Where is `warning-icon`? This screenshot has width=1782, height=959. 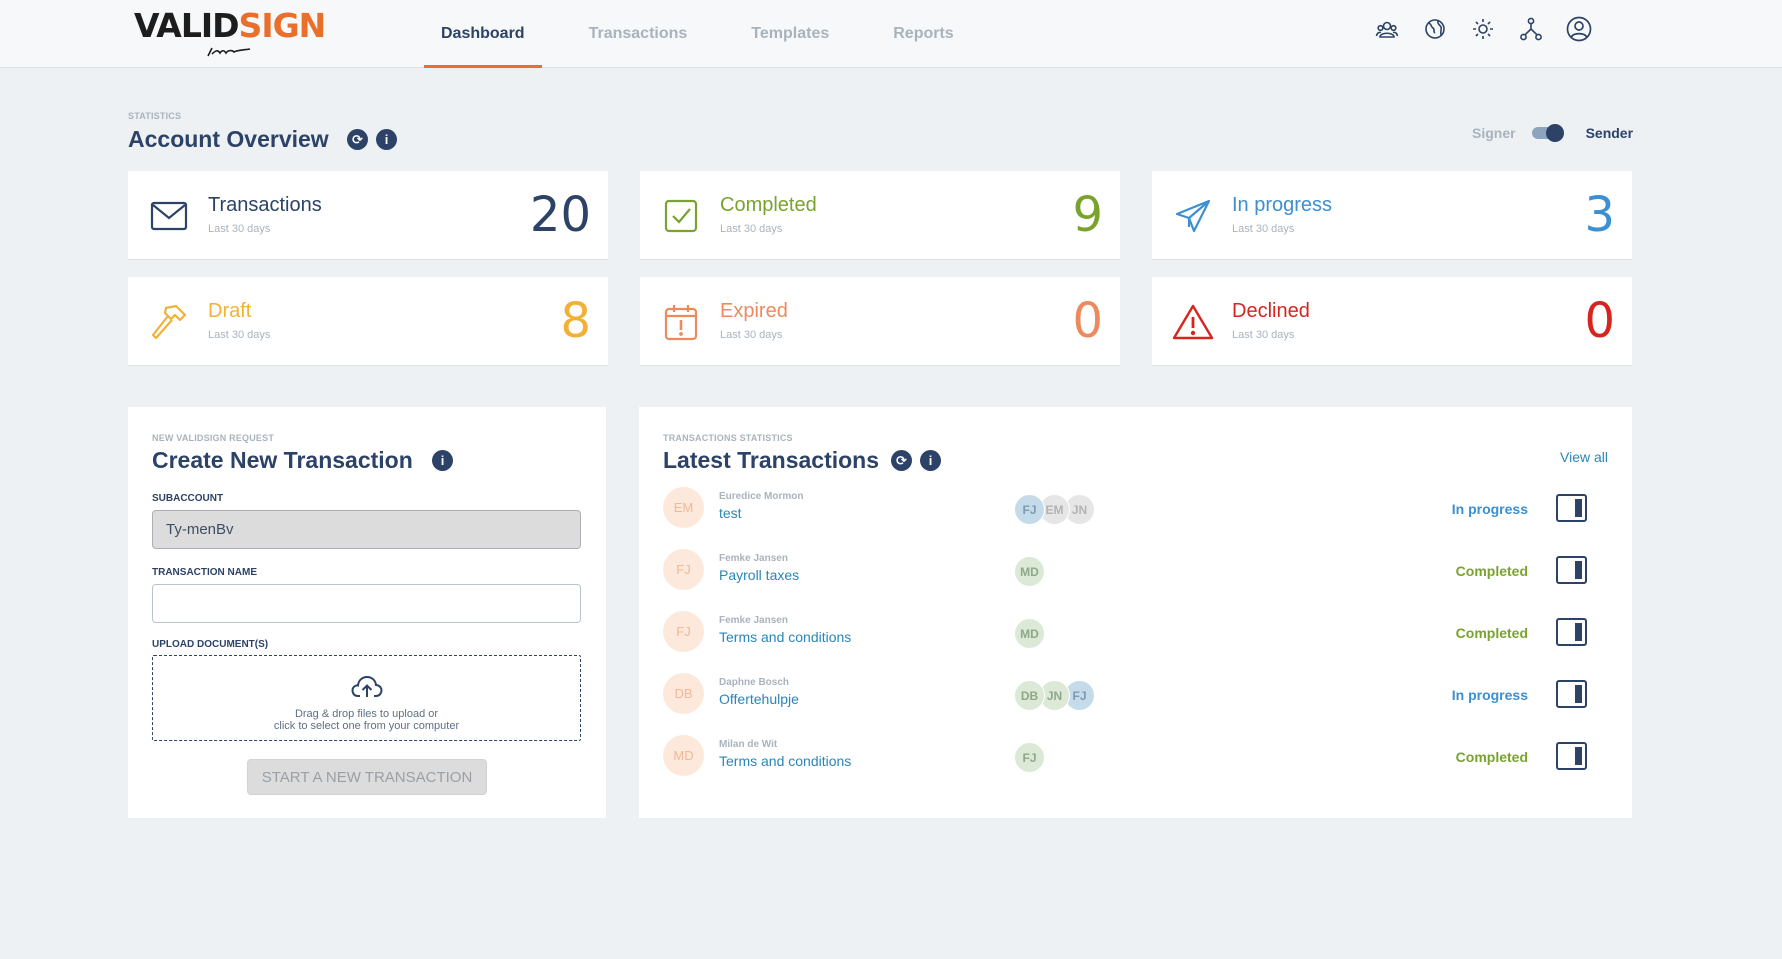 warning-icon is located at coordinates (1193, 322).